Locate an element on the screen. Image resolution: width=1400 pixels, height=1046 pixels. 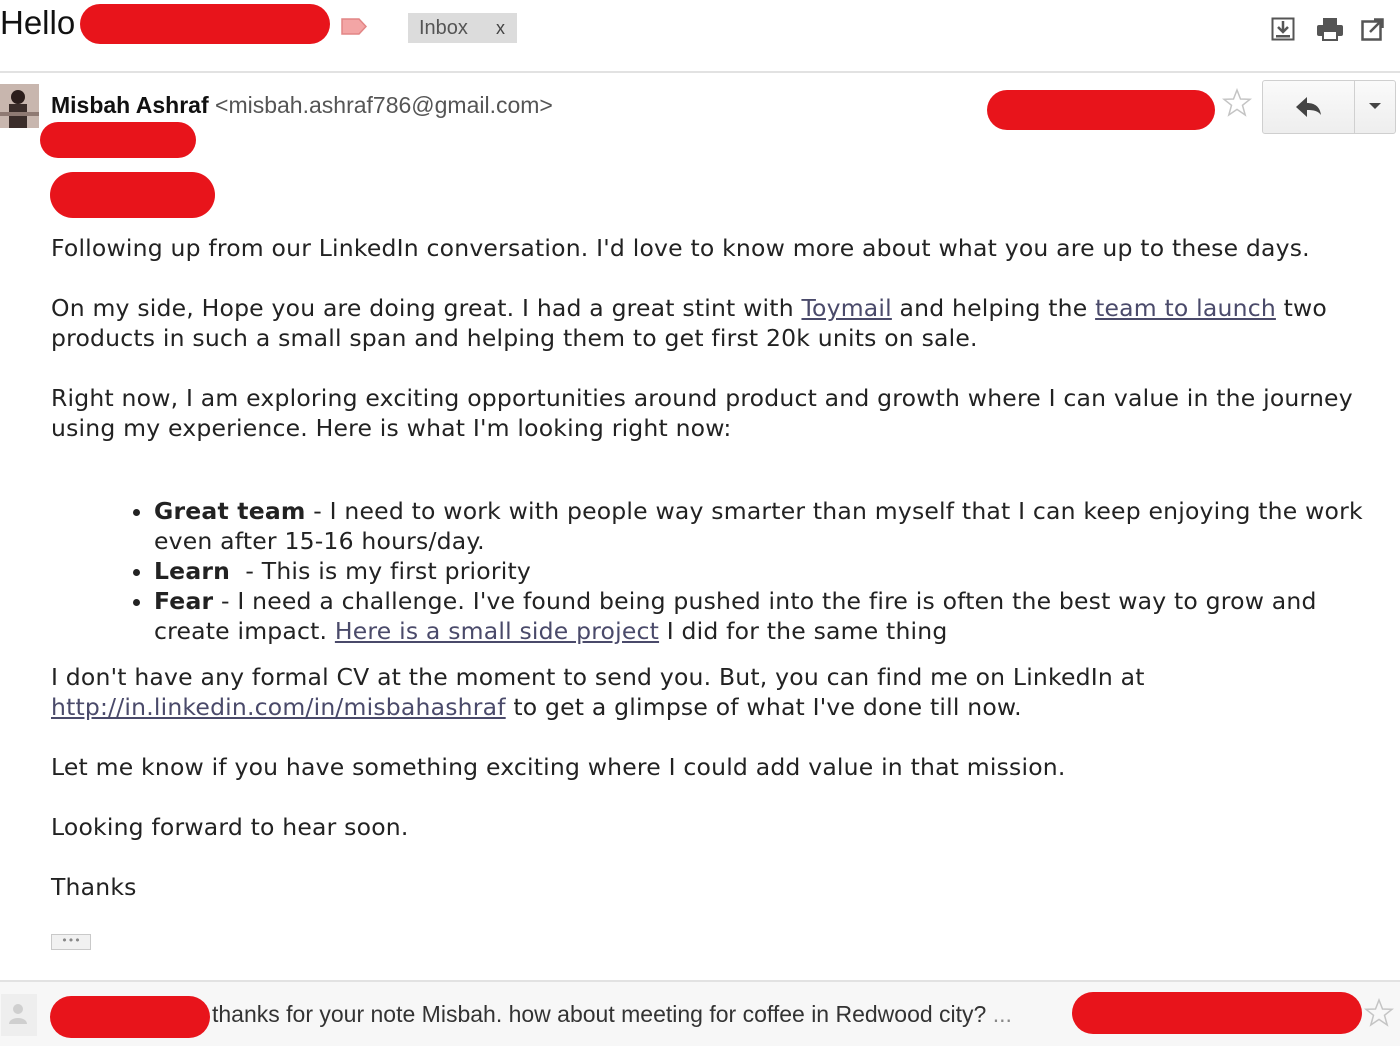
reply-icon is located at coordinates (1308, 107).